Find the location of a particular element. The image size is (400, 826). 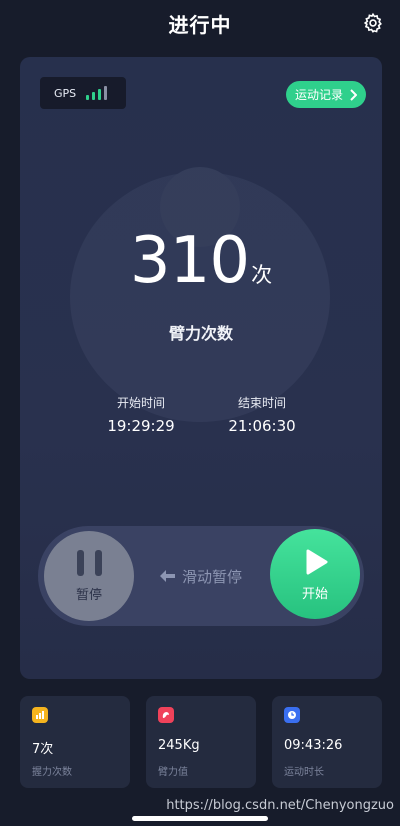

end-time-value: 21:06:30 is located at coordinates (262, 426).